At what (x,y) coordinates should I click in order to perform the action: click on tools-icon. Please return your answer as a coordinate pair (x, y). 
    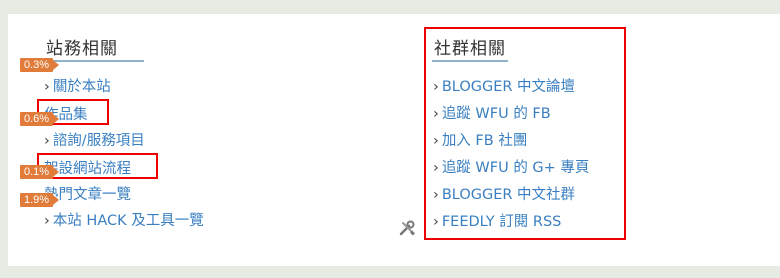
    Looking at the image, I should click on (407, 228).